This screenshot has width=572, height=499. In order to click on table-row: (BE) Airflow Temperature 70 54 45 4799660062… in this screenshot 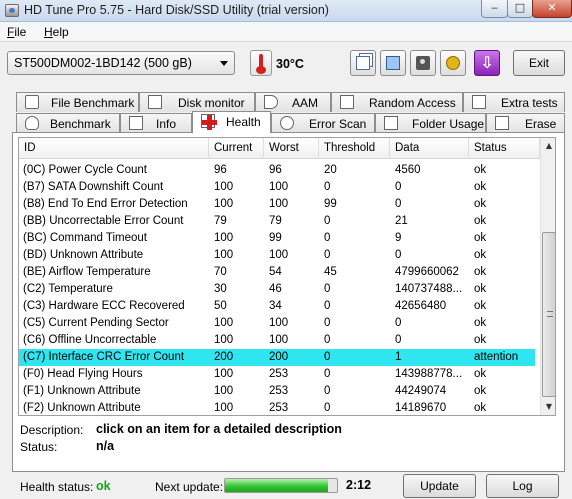, I will do `click(277, 272)`.